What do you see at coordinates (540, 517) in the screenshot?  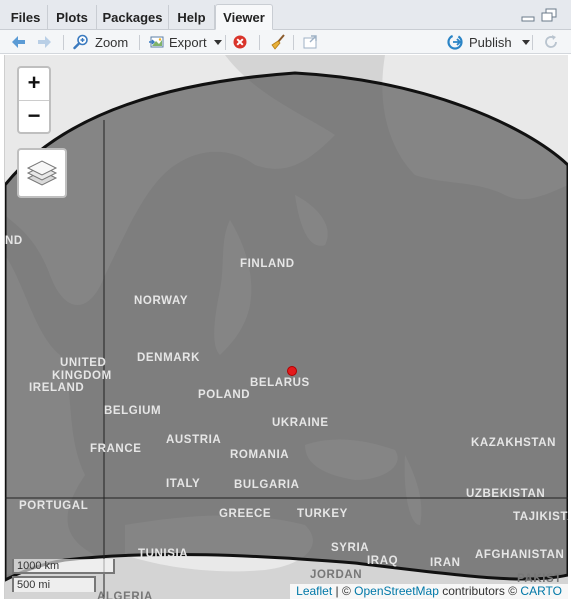 I see `label-tajikistan: TAJIKISTA` at bounding box center [540, 517].